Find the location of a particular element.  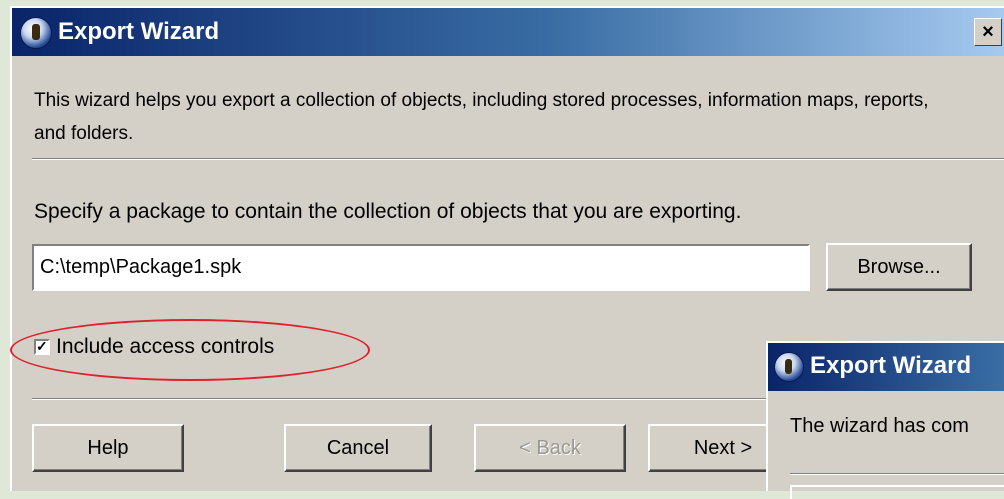

completion-title-bar: Export Wizard is located at coordinates (886, 367).